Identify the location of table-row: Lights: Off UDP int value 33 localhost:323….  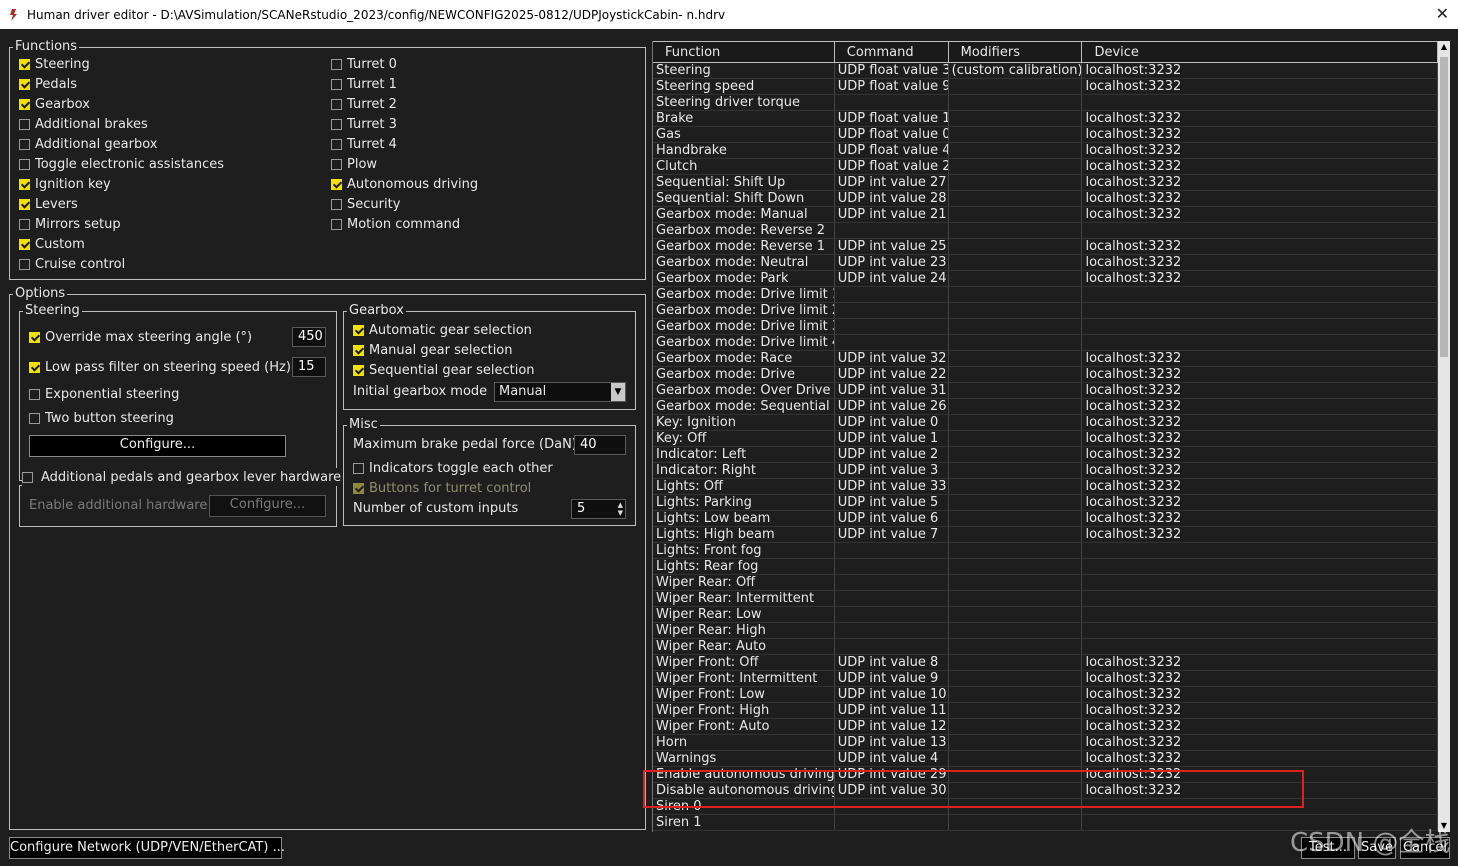
(1045, 487).